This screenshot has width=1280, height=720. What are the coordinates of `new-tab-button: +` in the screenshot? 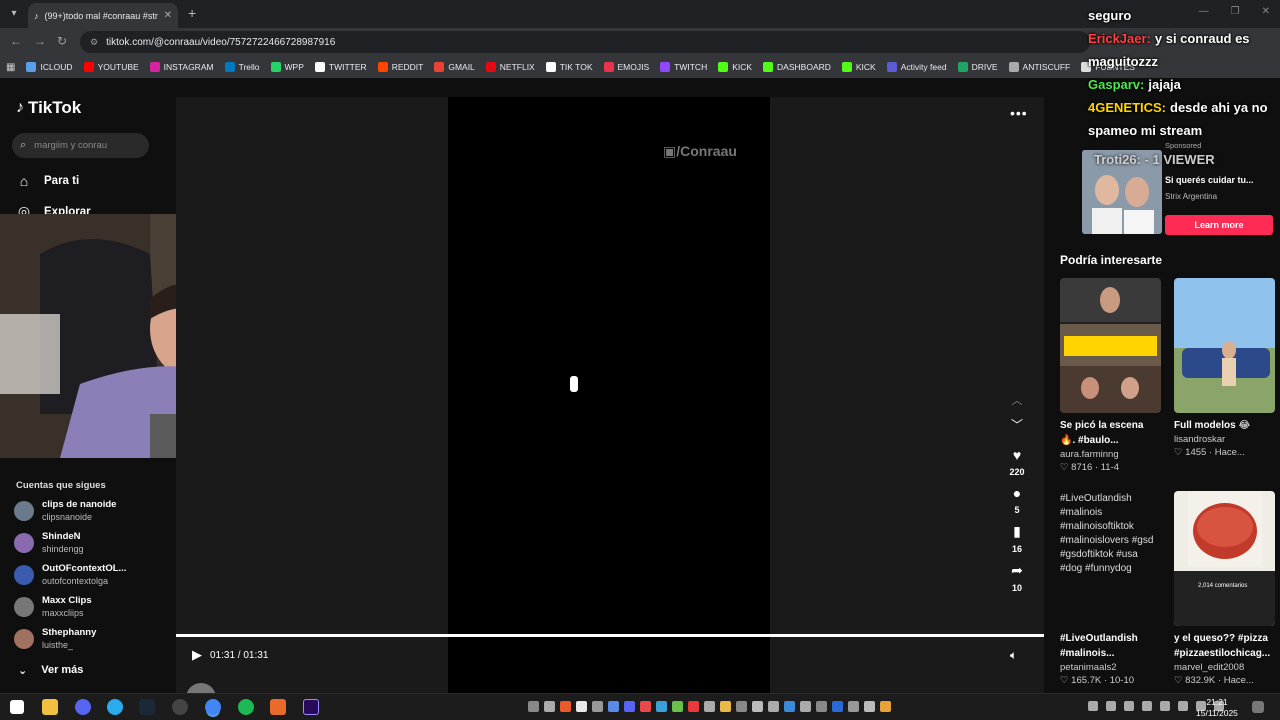 It's located at (192, 13).